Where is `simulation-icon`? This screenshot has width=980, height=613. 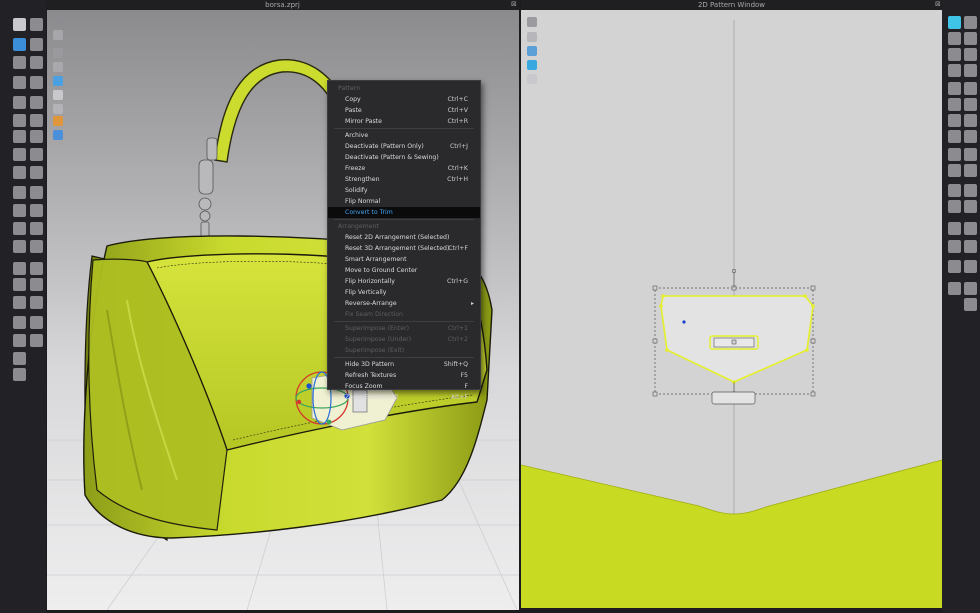 simulation-icon is located at coordinates (36, 24).